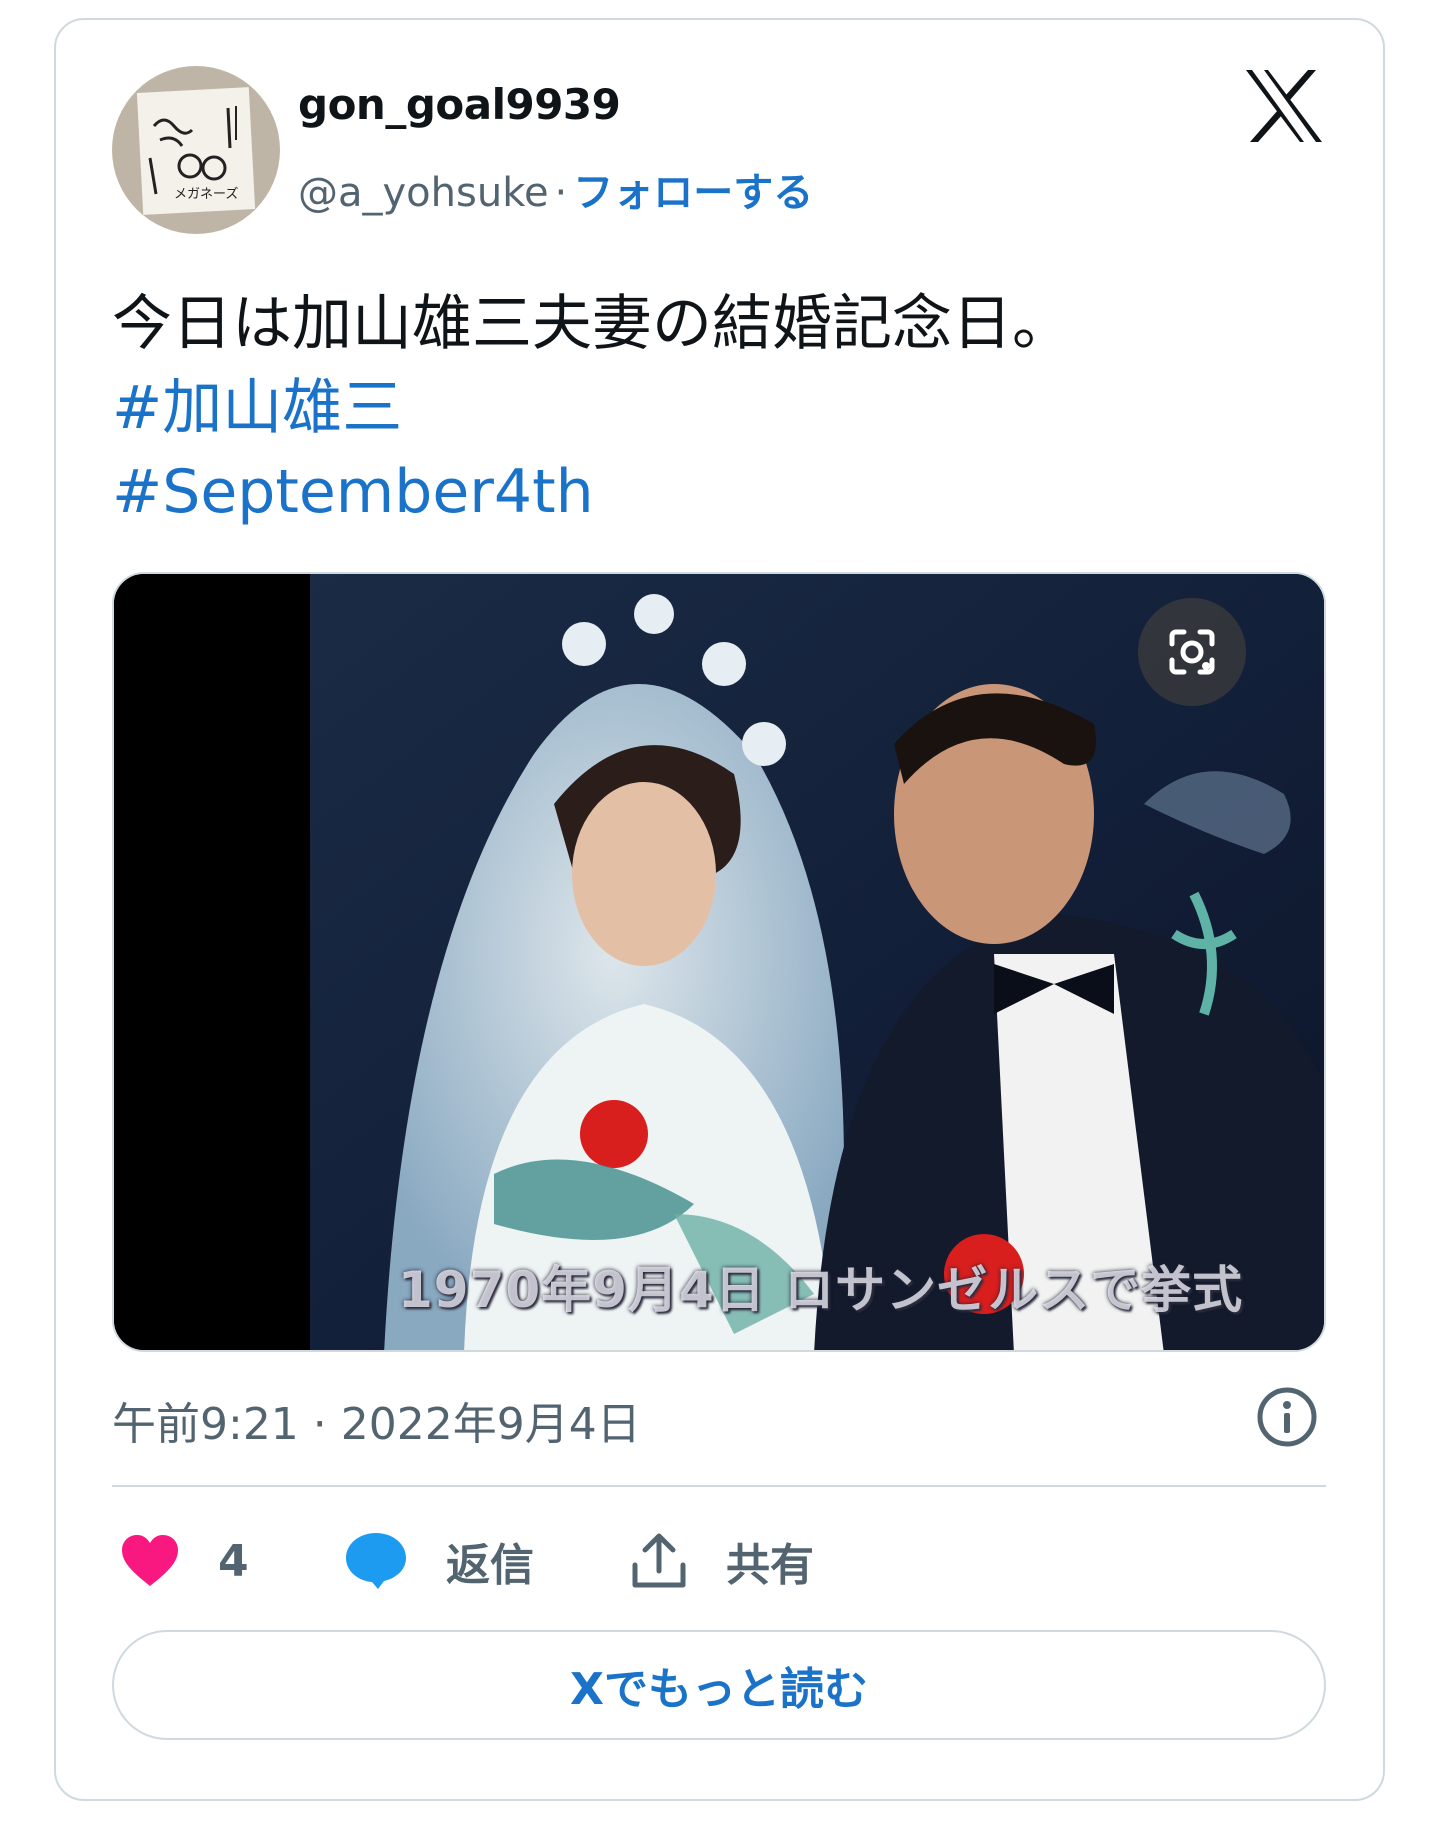 The height and width of the screenshot is (1821, 1440). Describe the element at coordinates (1284, 106) in the screenshot. I see `x-logo-icon` at that location.